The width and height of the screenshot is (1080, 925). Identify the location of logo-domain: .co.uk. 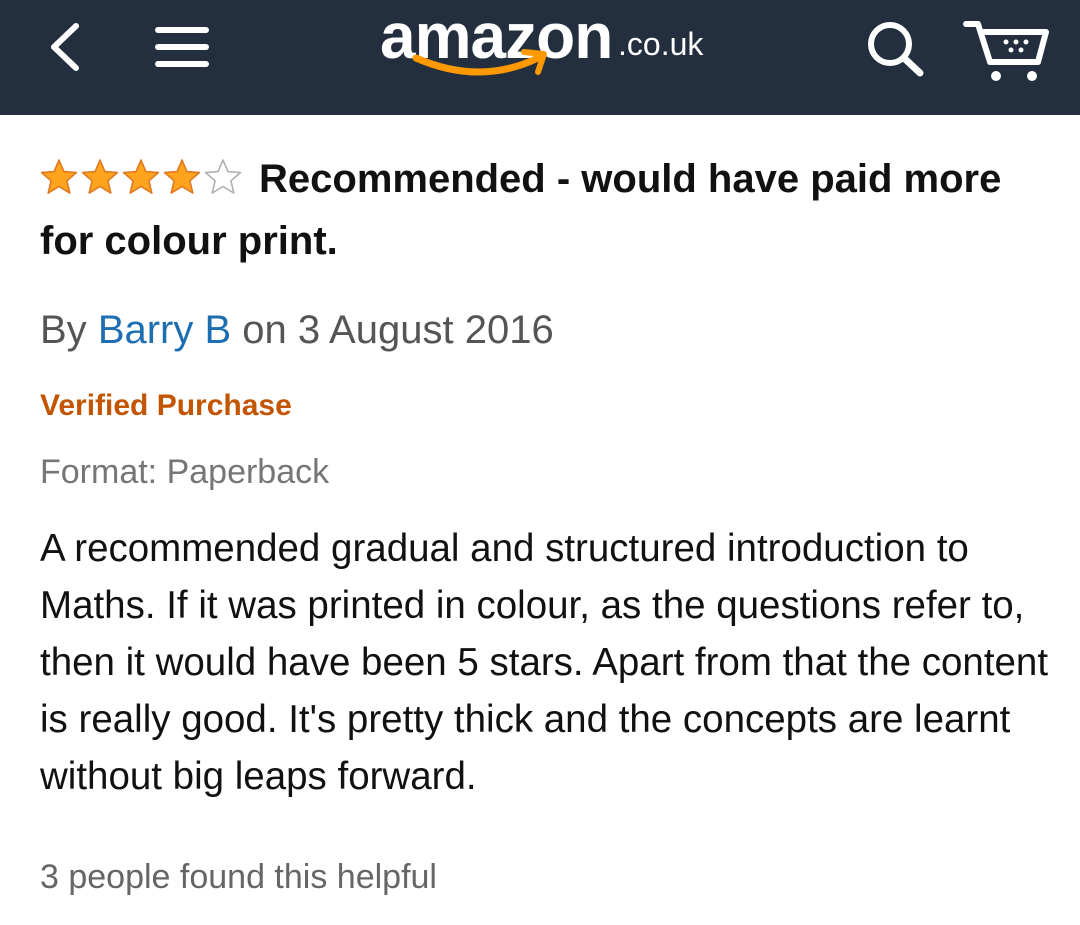
(661, 44).